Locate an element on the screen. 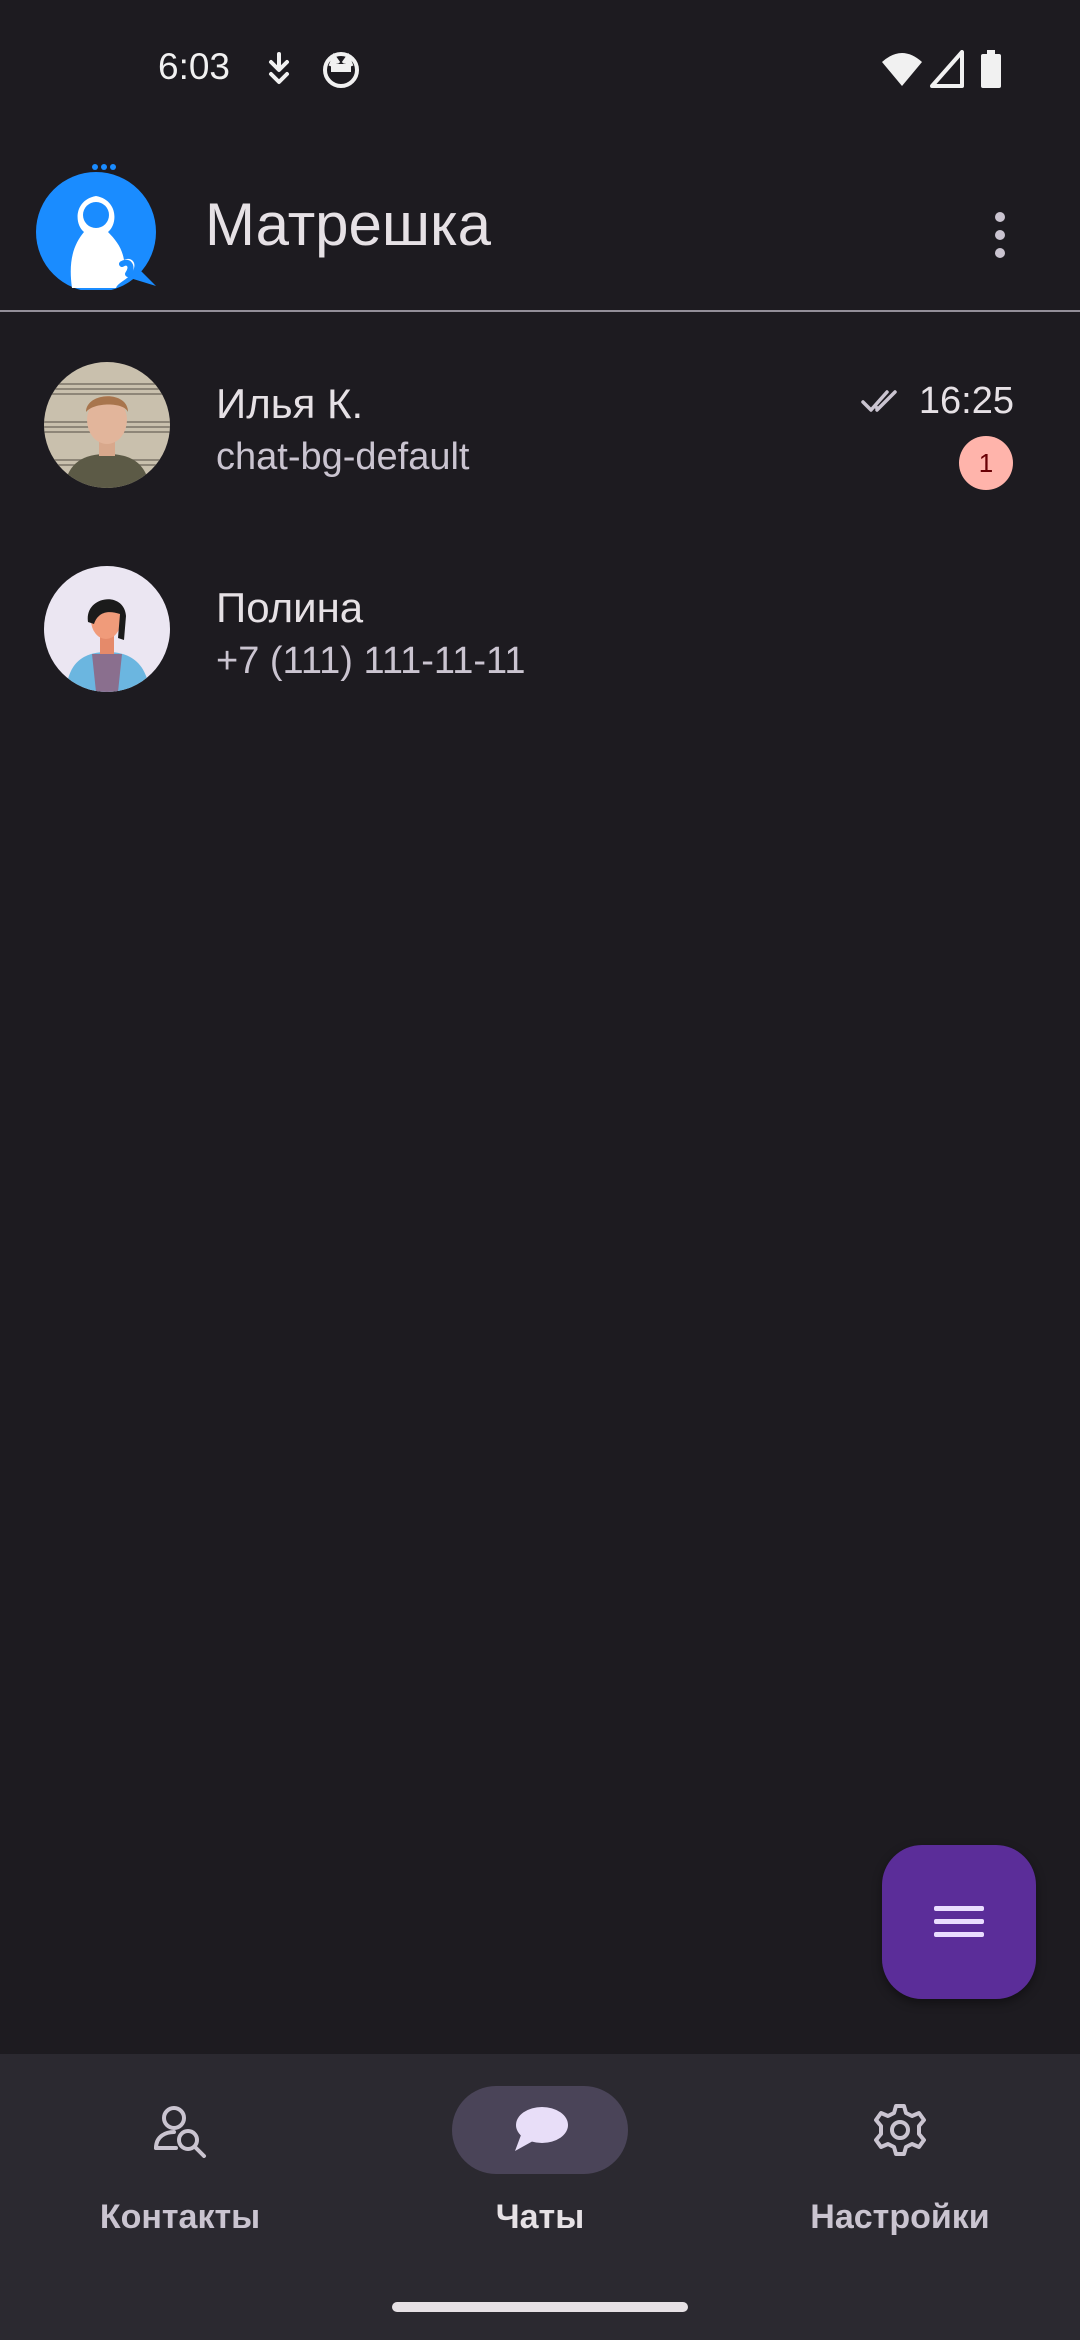  chat-phone: +7 (111) 111-11-11 is located at coordinates (371, 661).